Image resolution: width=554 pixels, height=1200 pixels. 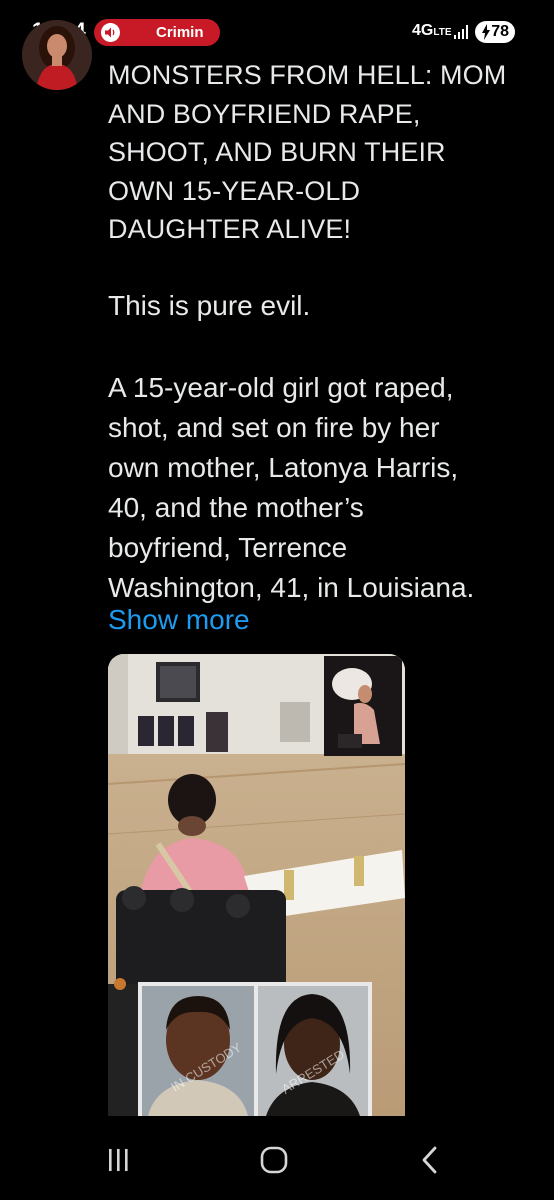 What do you see at coordinates (179, 620) in the screenshot?
I see `show-more-link: Show more` at bounding box center [179, 620].